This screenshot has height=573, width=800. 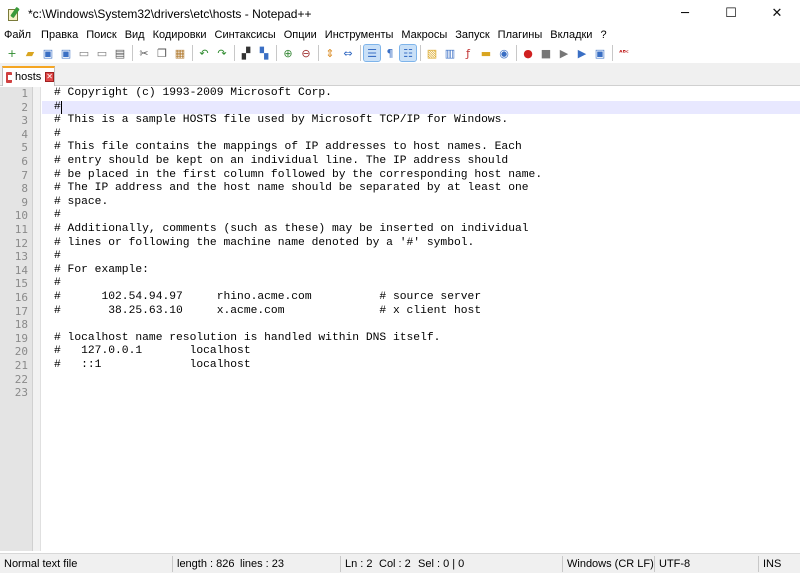 I want to click on indent-guide-button: ☷, so click(x=408, y=53).